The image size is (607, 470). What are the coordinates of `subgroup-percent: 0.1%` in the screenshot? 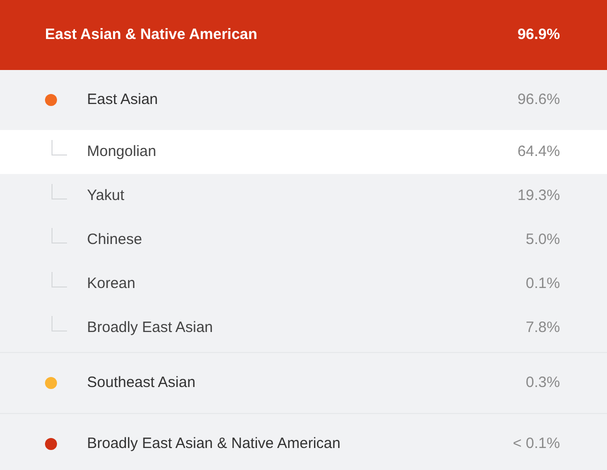 It's located at (543, 284).